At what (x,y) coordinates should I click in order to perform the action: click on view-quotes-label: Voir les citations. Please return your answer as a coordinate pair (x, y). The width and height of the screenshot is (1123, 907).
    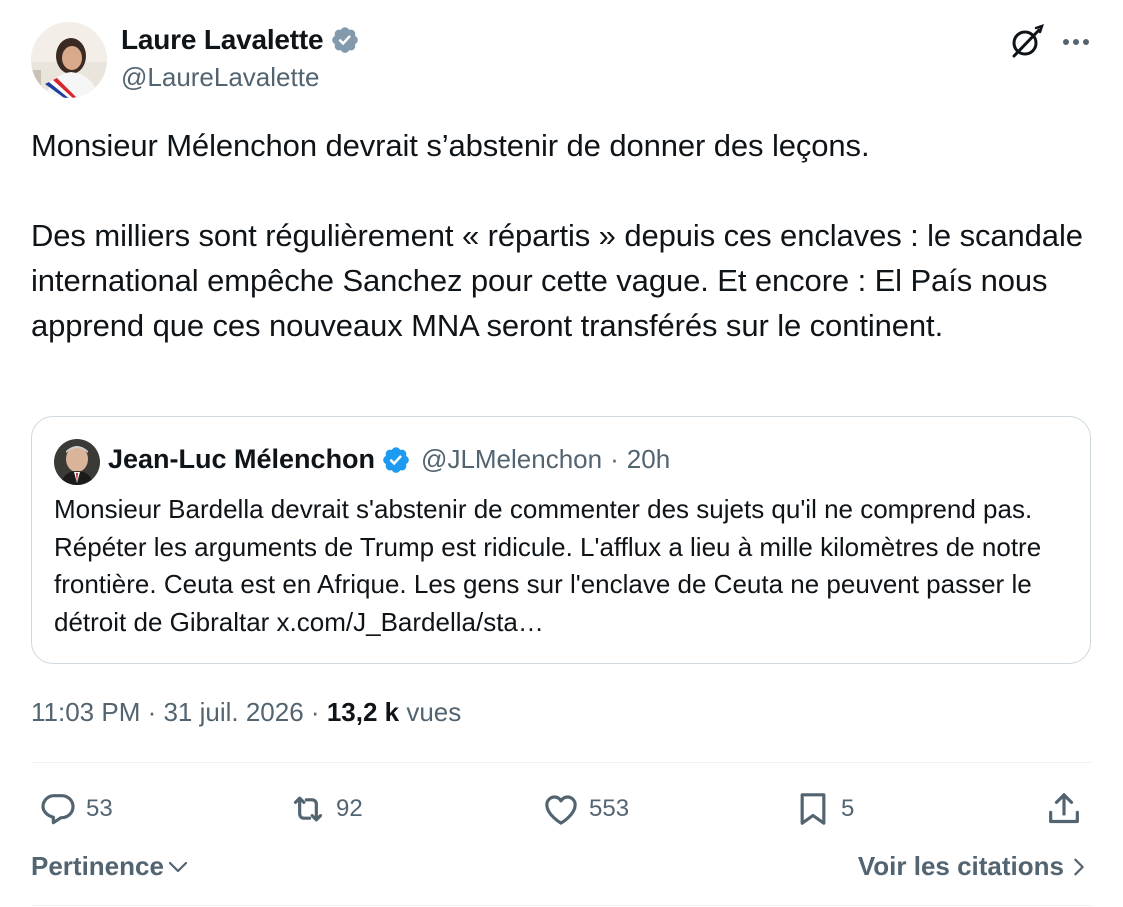
    Looking at the image, I should click on (960, 866).